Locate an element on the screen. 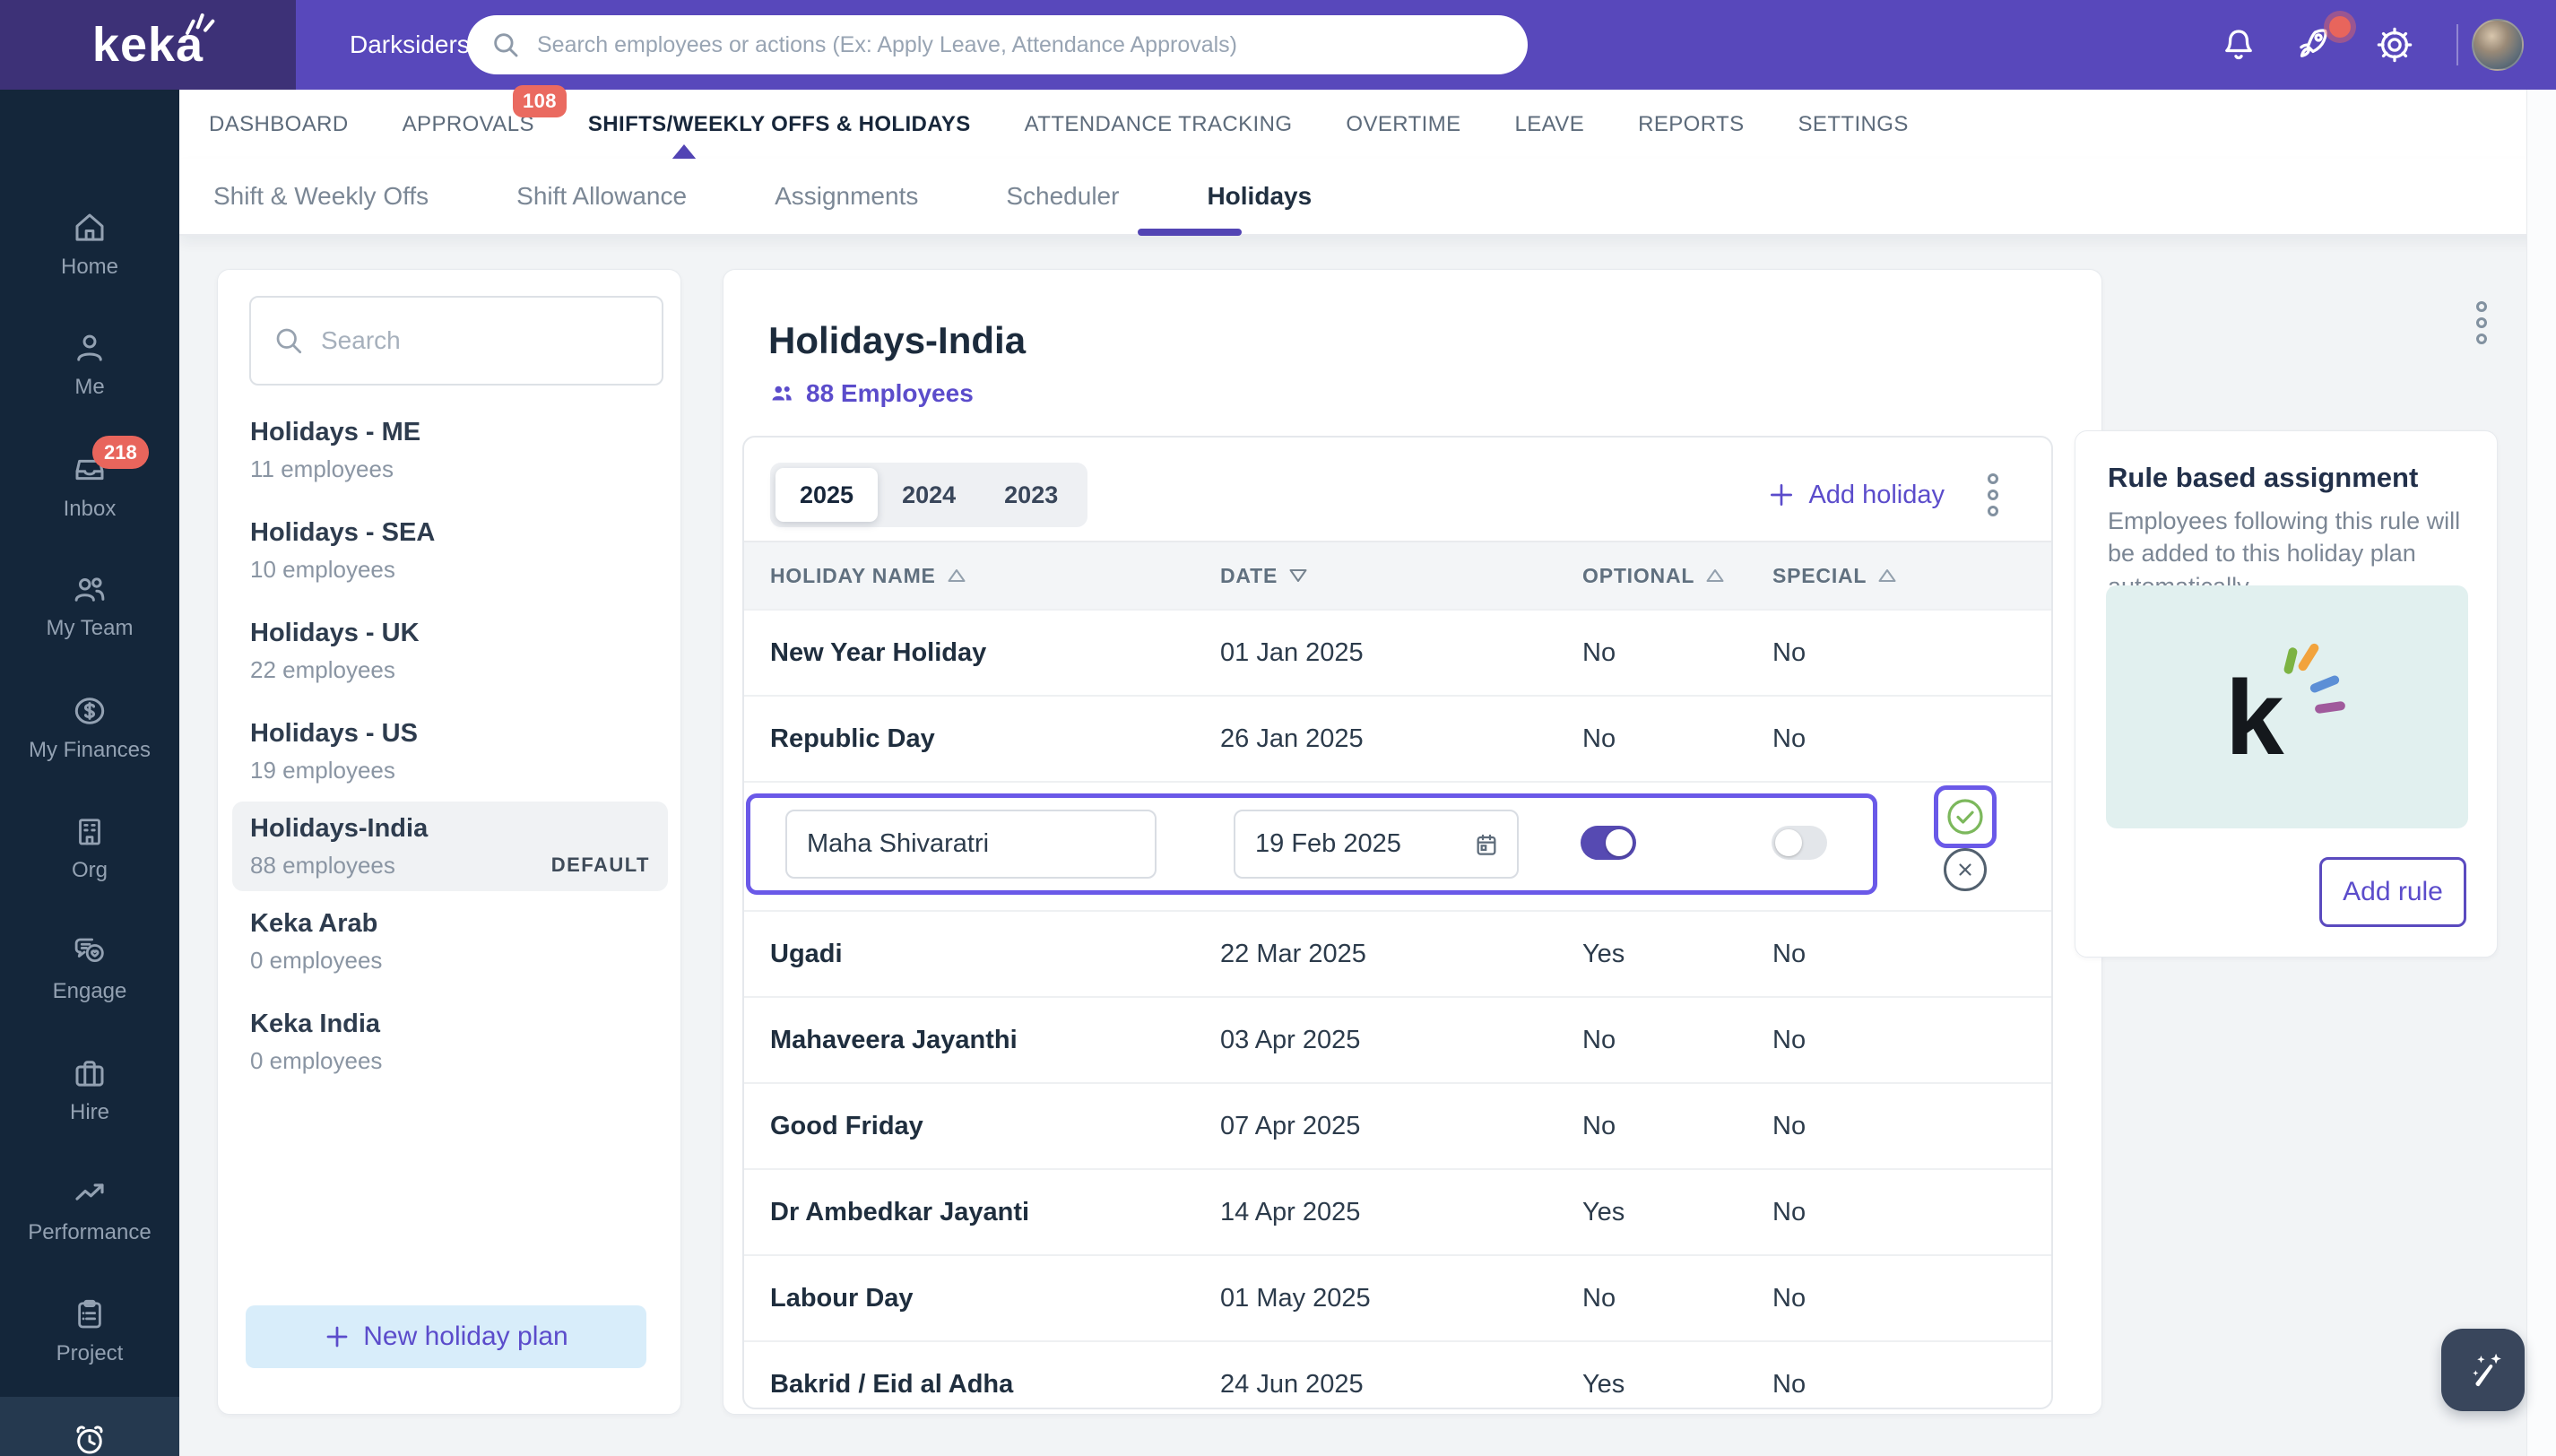  save-holiday-button is located at coordinates (1965, 816).